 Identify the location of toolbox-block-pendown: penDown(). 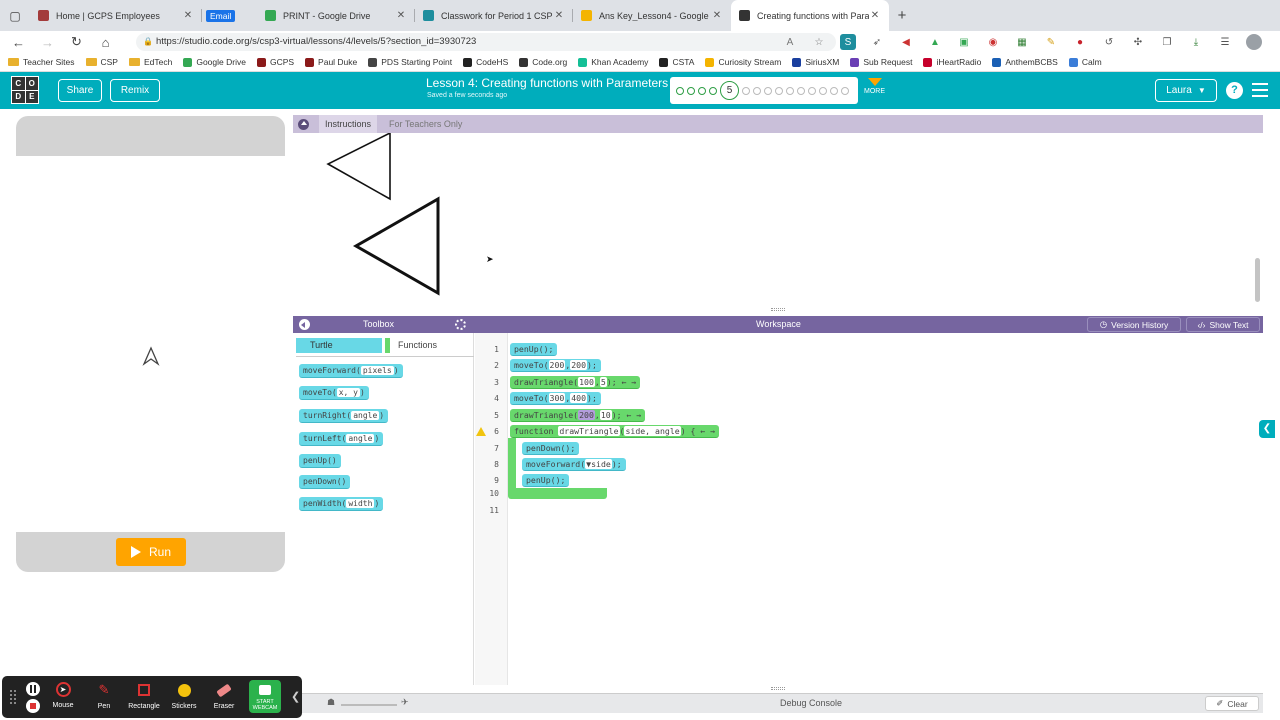
(325, 482).